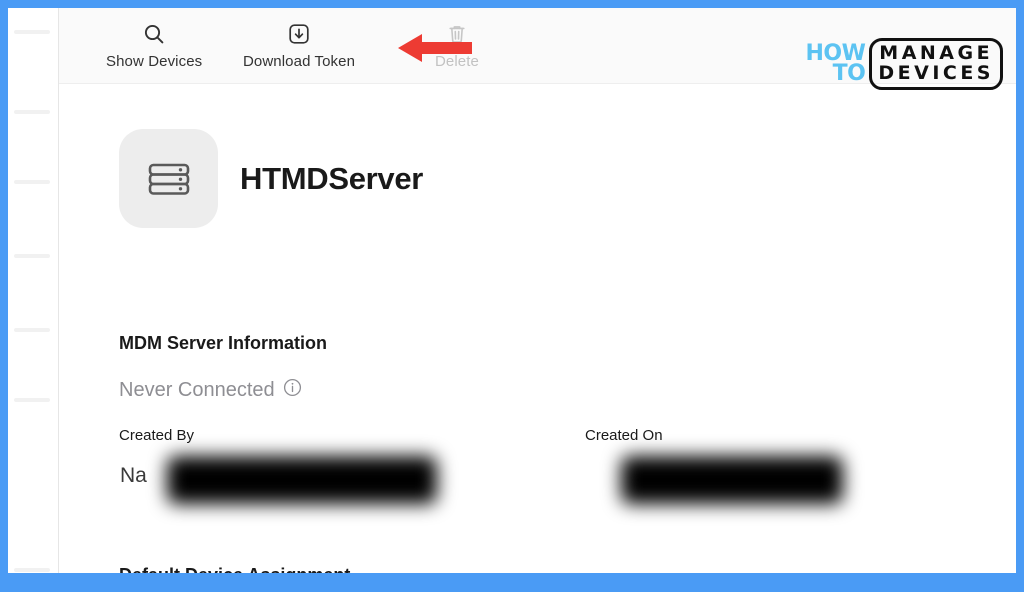  Describe the element at coordinates (197, 389) in the screenshot. I see `connection-status-text: Never Connected` at that location.